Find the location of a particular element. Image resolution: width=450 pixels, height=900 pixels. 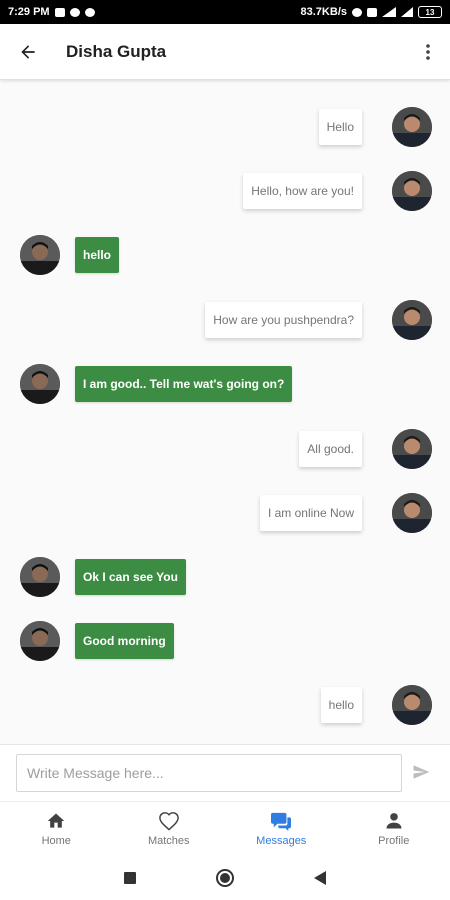

data-saver-icon is located at coordinates (372, 12).